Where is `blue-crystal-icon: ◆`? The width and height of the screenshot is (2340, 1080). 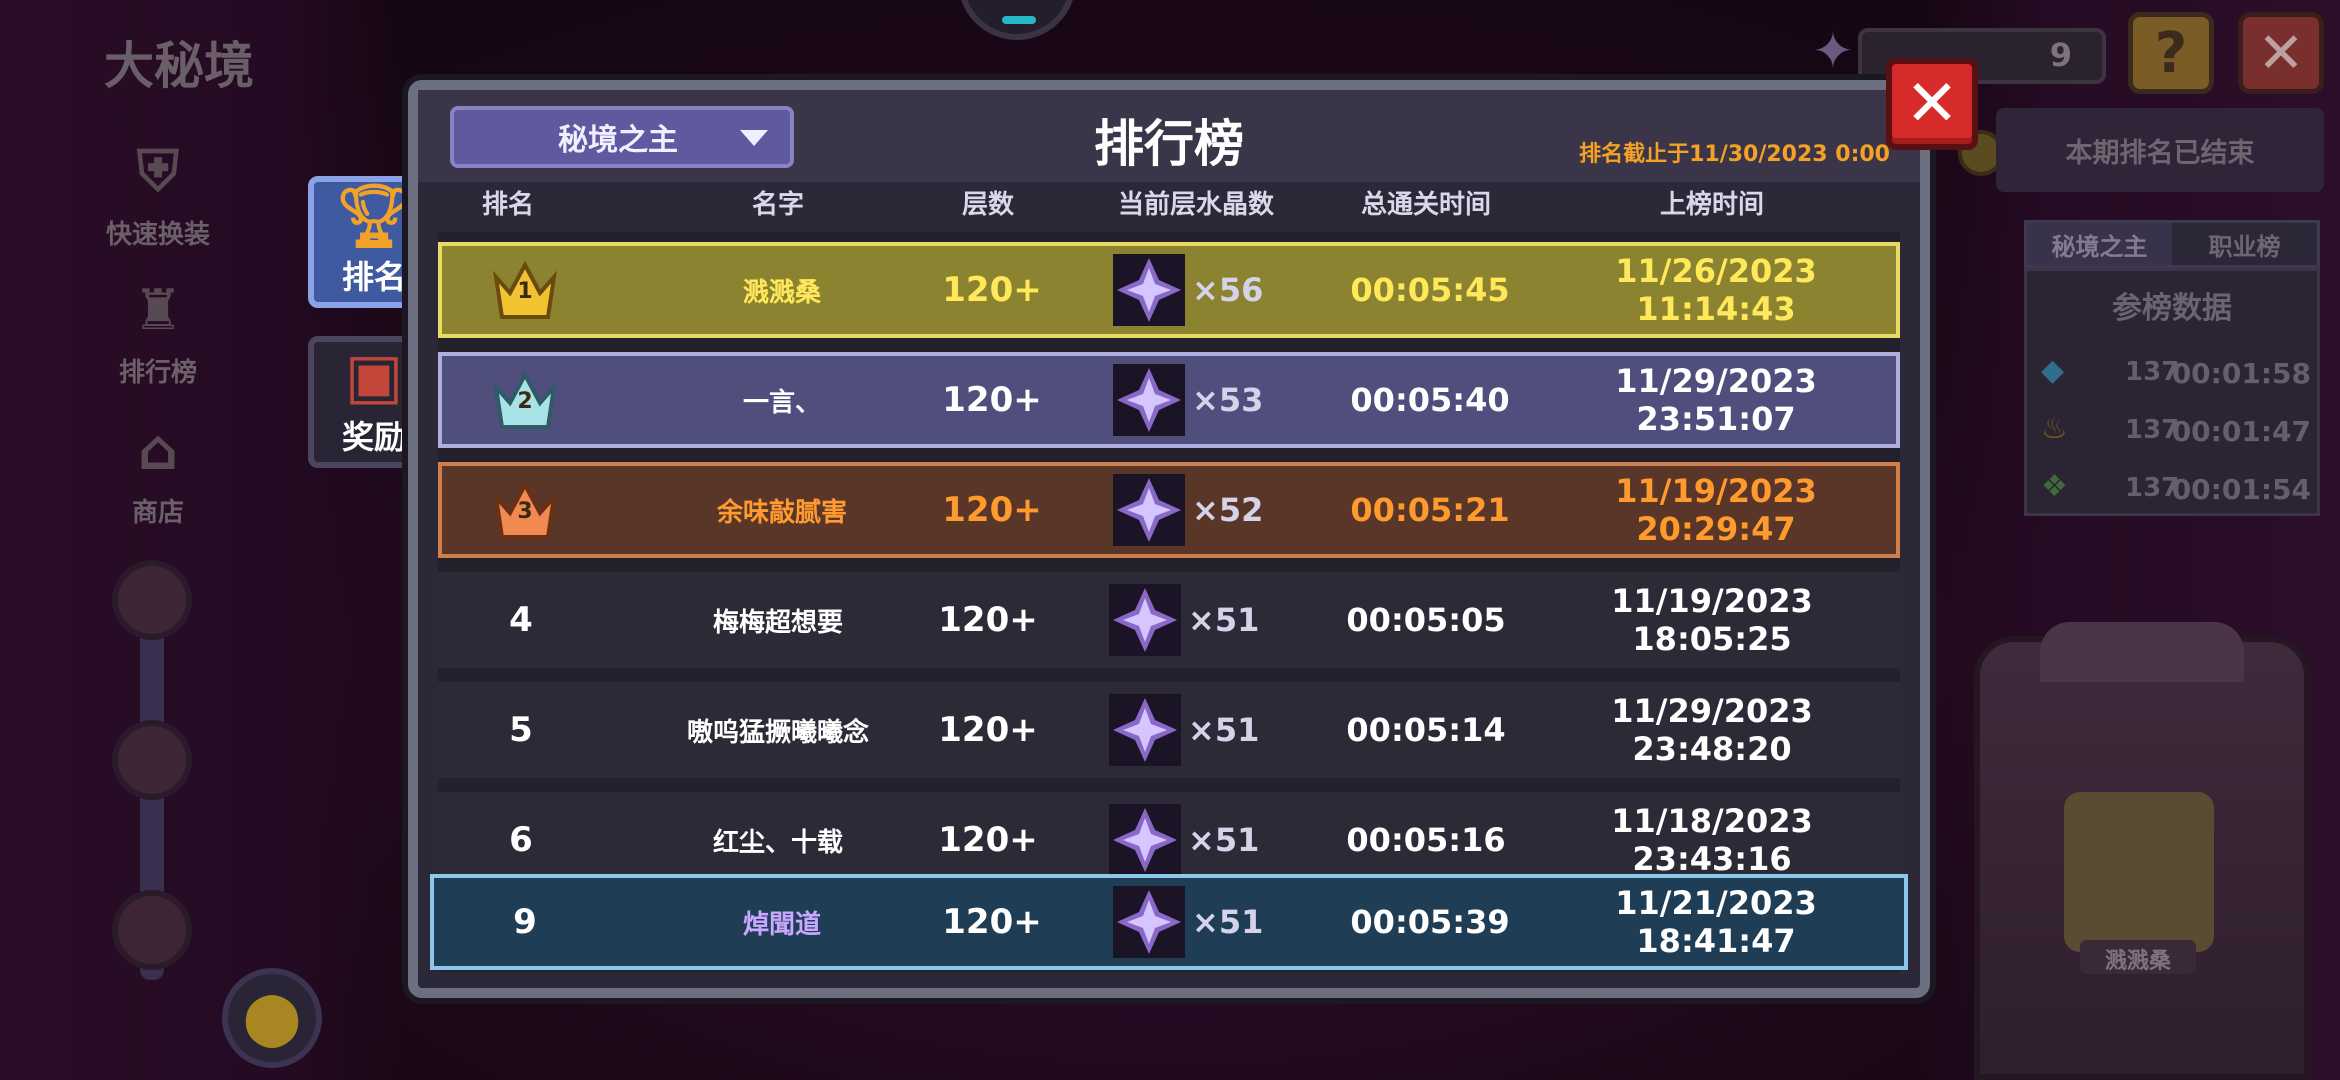 blue-crystal-icon: ◆ is located at coordinates (2053, 370).